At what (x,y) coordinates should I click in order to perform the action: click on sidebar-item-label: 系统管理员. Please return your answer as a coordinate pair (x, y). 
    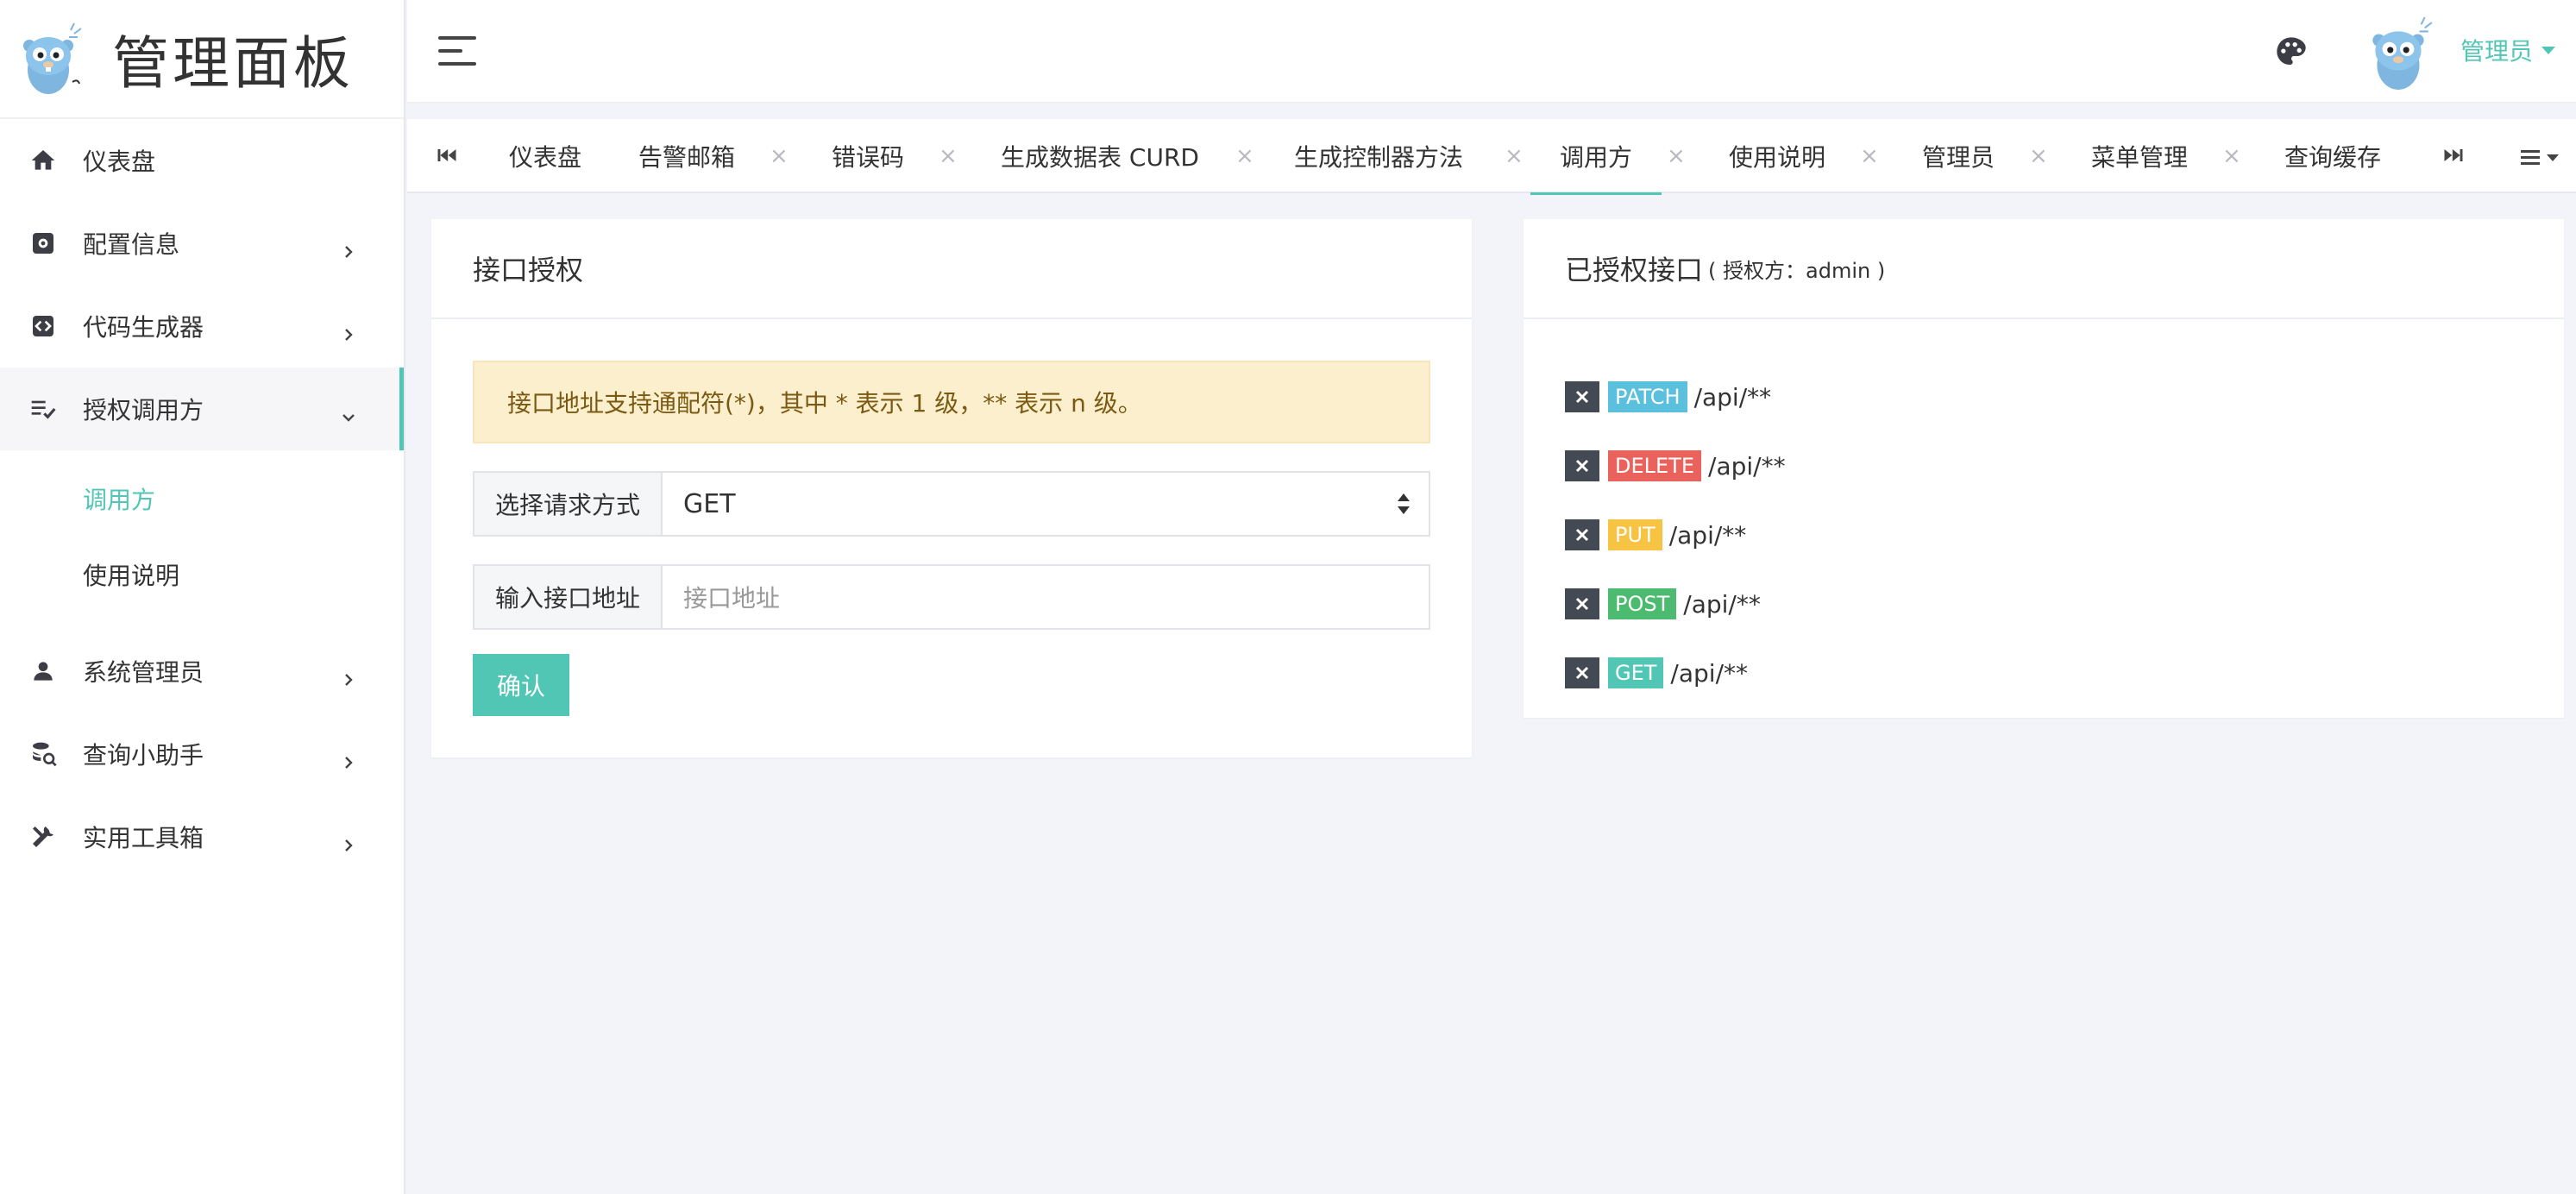
    Looking at the image, I should click on (143, 672).